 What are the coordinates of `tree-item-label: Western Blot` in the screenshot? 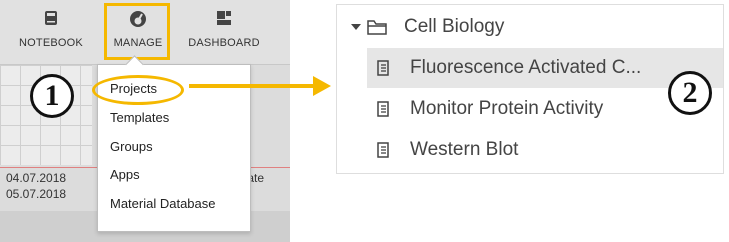 It's located at (464, 149).